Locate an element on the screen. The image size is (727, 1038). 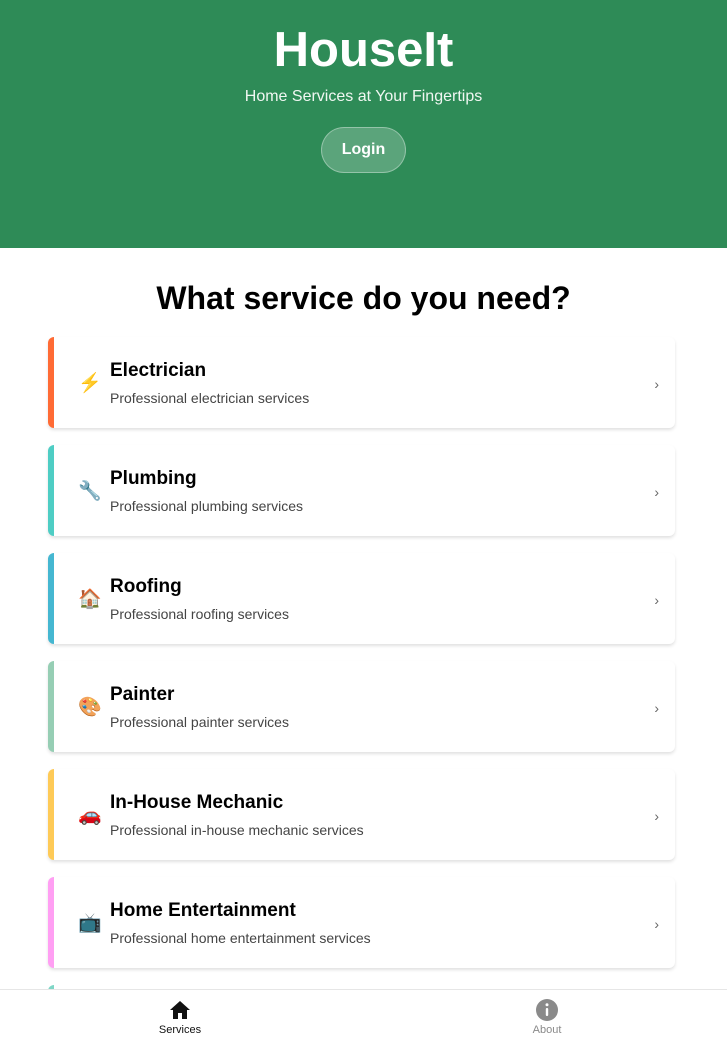
service-name: Plumbing is located at coordinates (153, 478).